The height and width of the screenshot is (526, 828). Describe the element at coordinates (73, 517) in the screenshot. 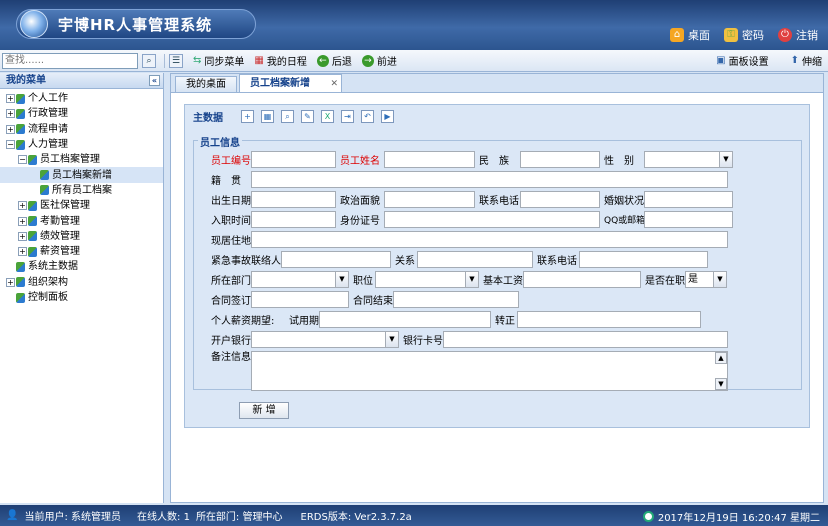

I see `current-user: 当前用户: 系统管理员` at that location.